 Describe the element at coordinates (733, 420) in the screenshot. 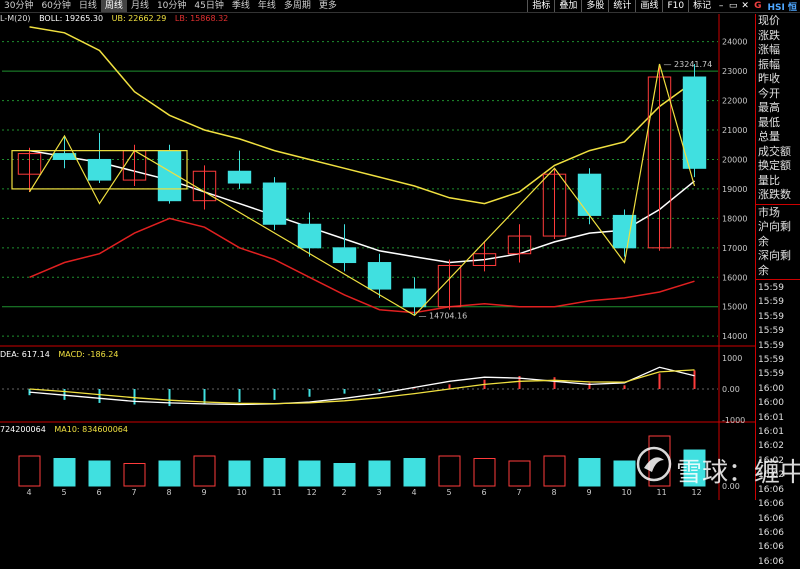

I see `macd-tick-2: -1000` at that location.